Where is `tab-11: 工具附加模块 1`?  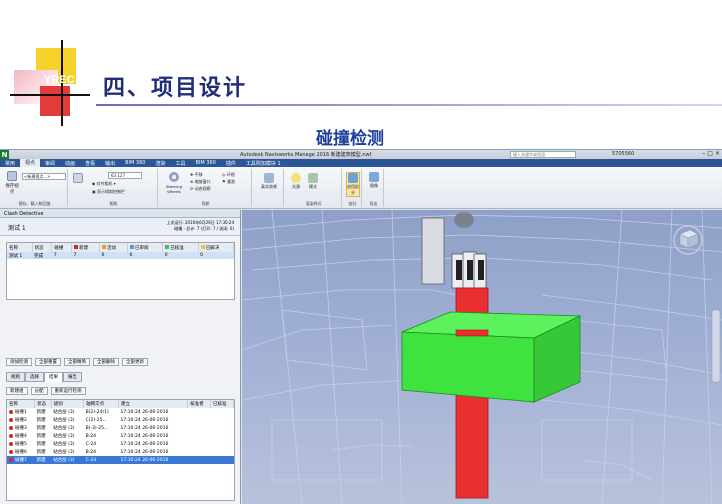
tab-11: 工具附加模块 1 is located at coordinates (263, 163).